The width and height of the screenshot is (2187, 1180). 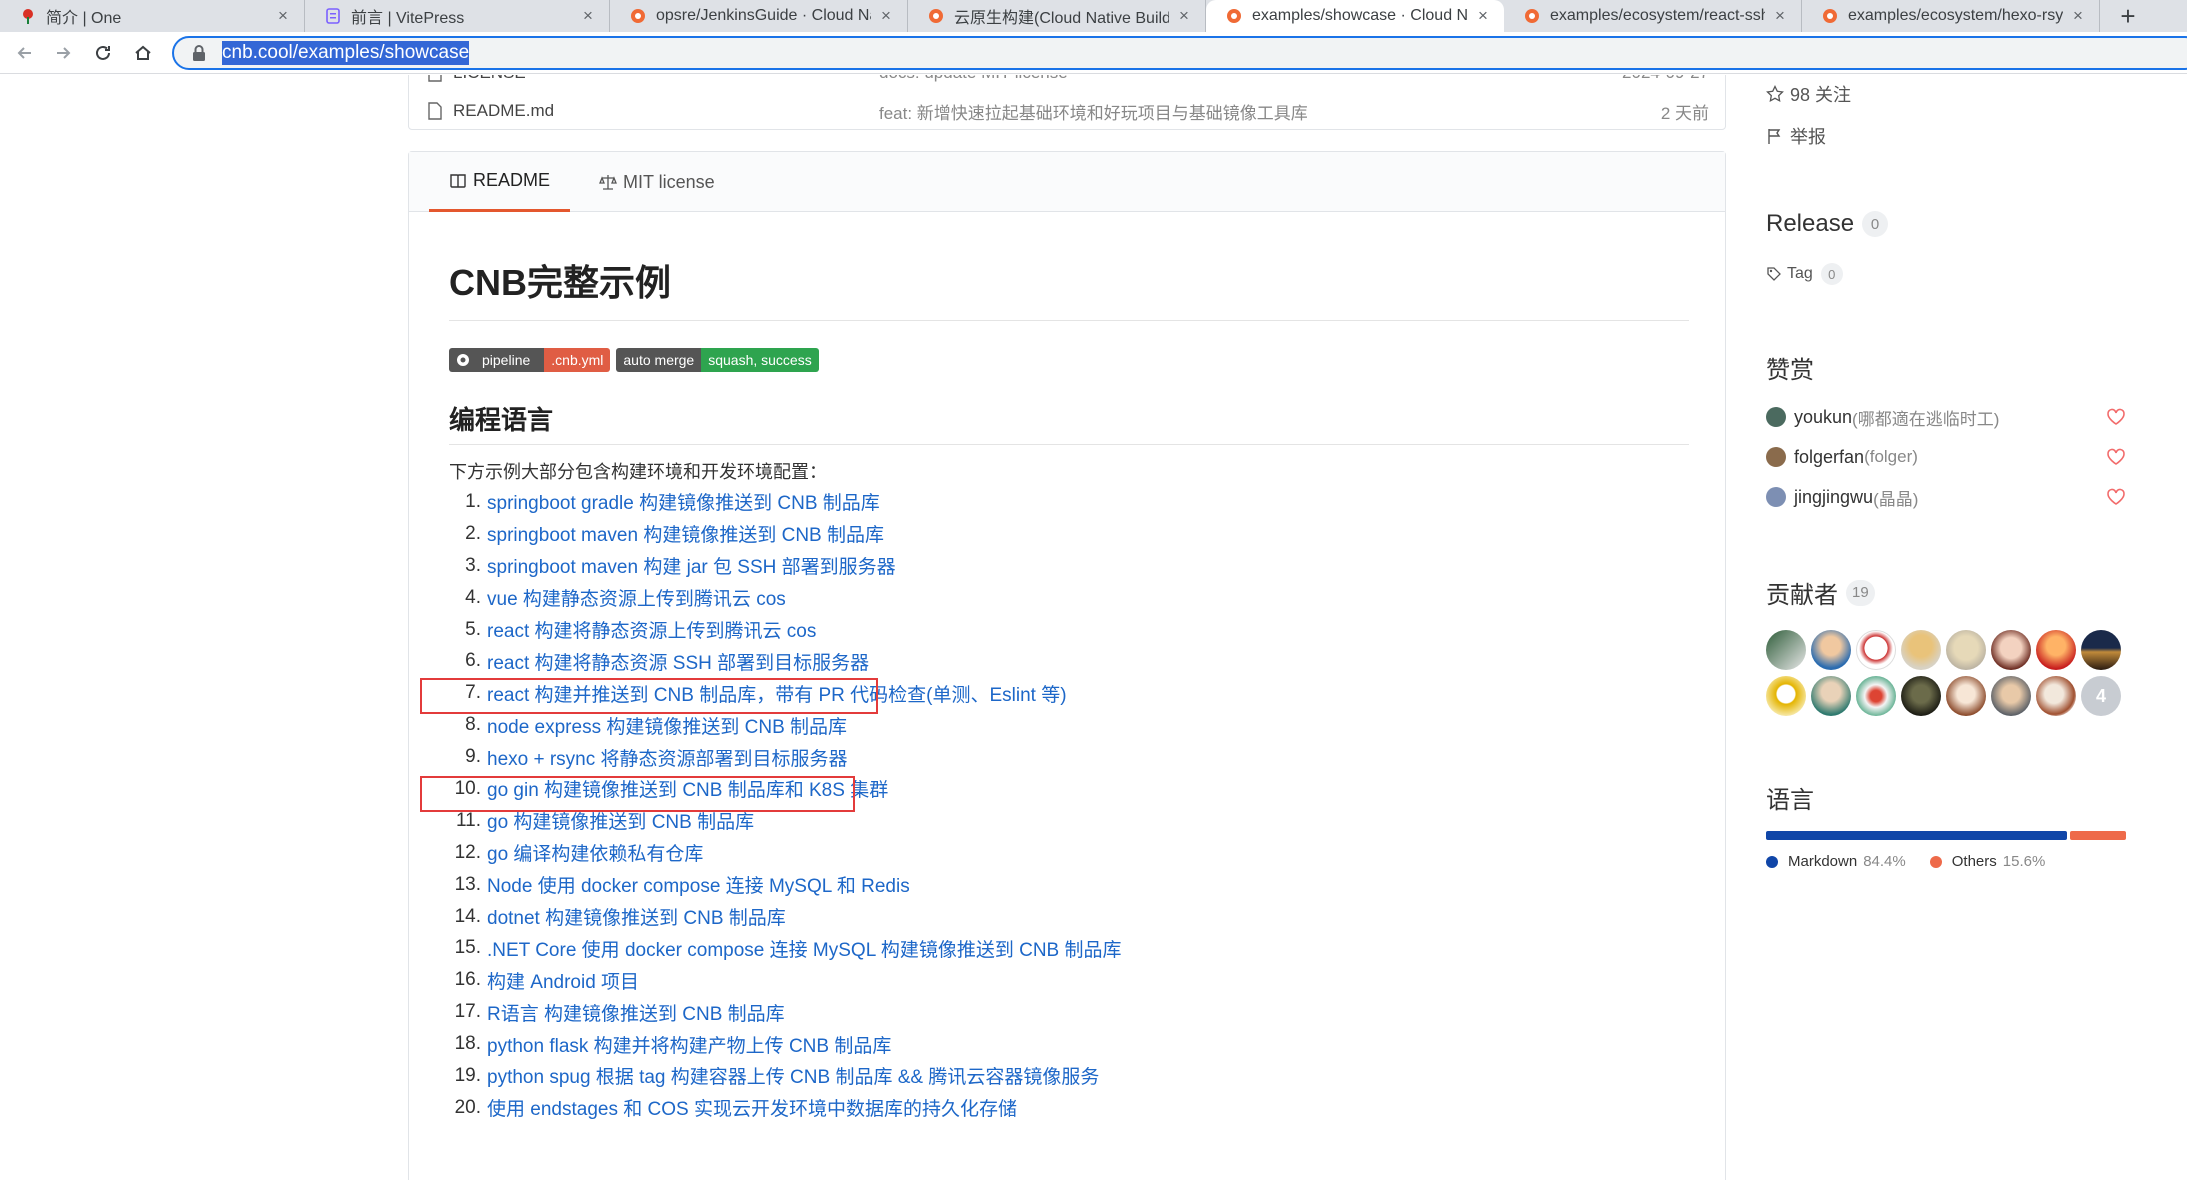 I want to click on report-link: 举报, so click(x=1796, y=136).